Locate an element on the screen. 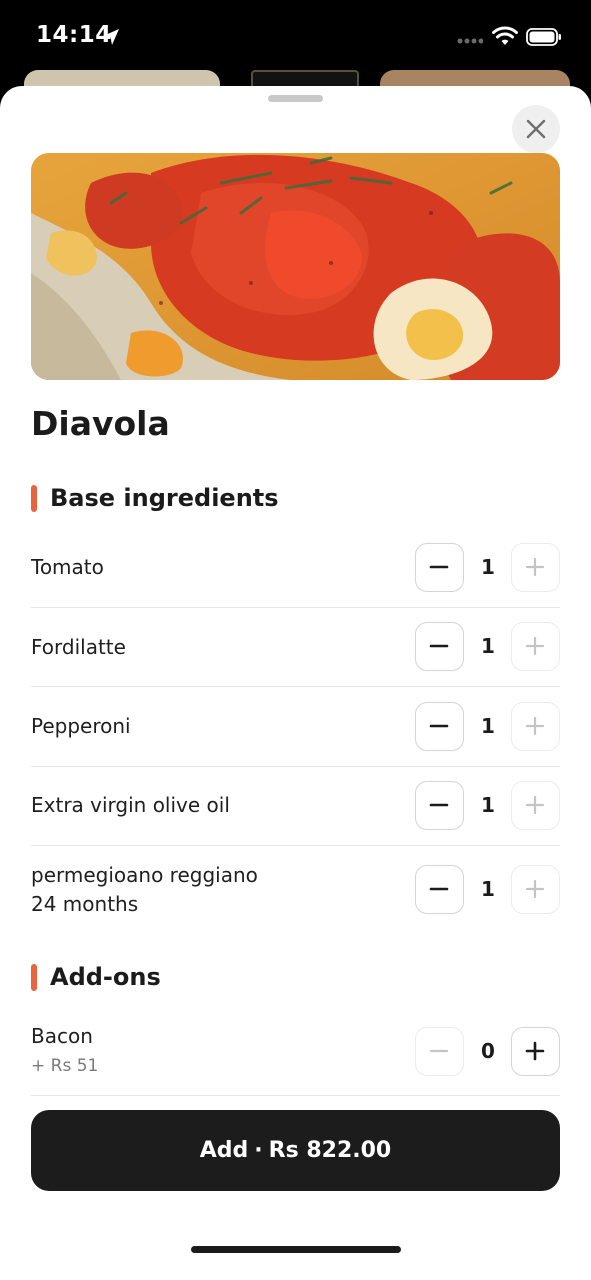  close-button is located at coordinates (536, 129).